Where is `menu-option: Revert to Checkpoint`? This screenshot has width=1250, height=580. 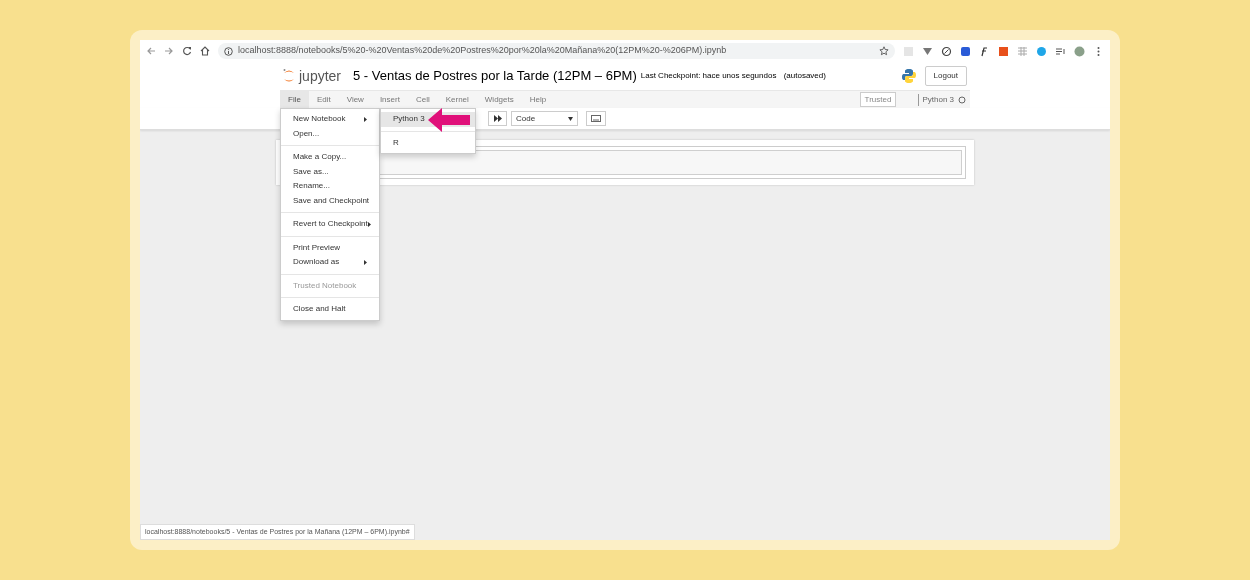
menu-option: Revert to Checkpoint is located at coordinates (330, 224).